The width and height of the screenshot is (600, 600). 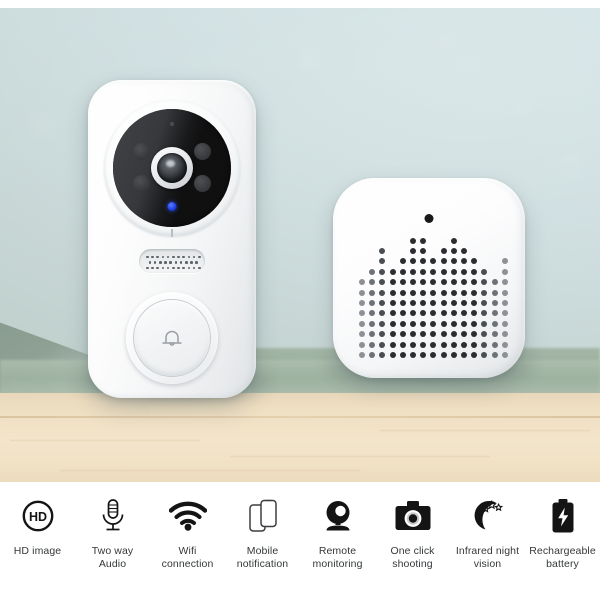 I want to click on wall-blotch, so click(x=309, y=60).